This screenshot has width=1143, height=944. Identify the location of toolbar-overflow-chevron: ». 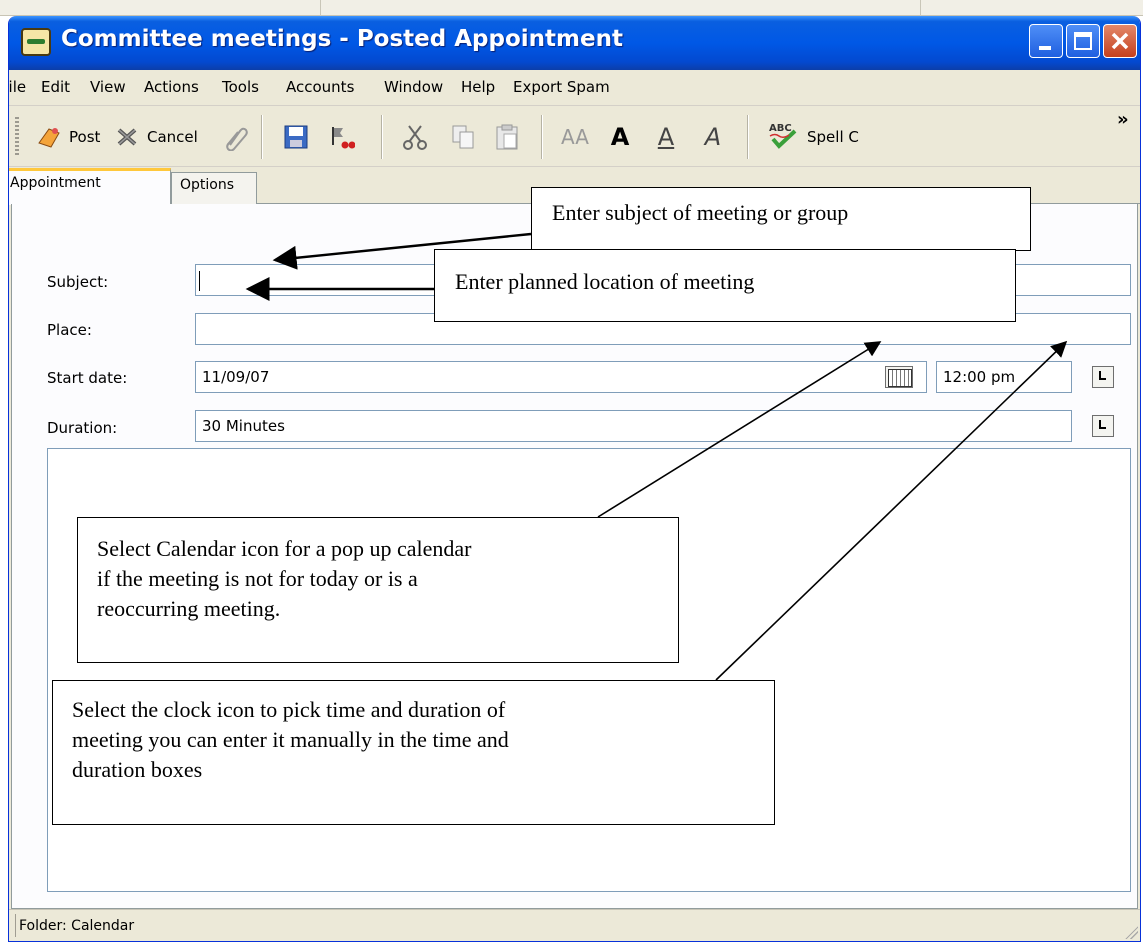
(1123, 119).